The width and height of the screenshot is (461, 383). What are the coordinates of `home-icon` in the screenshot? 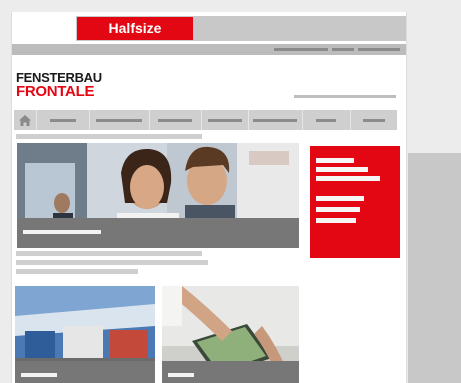 It's located at (24, 120).